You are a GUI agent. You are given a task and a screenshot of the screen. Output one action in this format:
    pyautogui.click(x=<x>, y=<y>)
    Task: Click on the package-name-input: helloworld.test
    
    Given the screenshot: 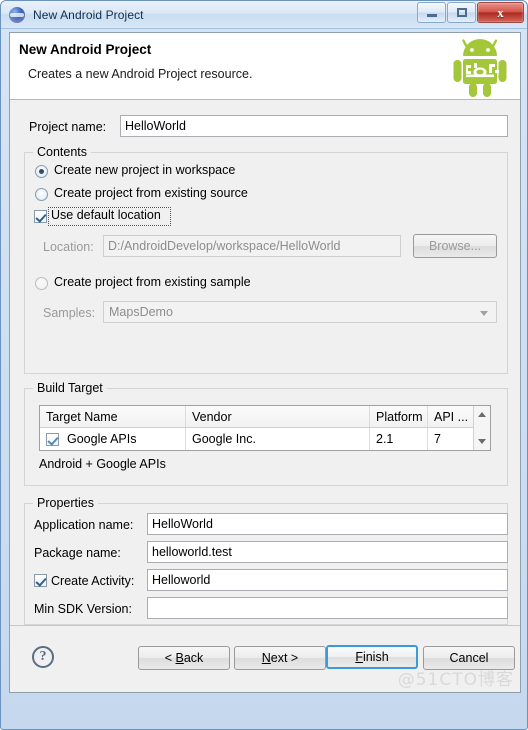 What is the action you would take?
    pyautogui.click(x=327, y=552)
    